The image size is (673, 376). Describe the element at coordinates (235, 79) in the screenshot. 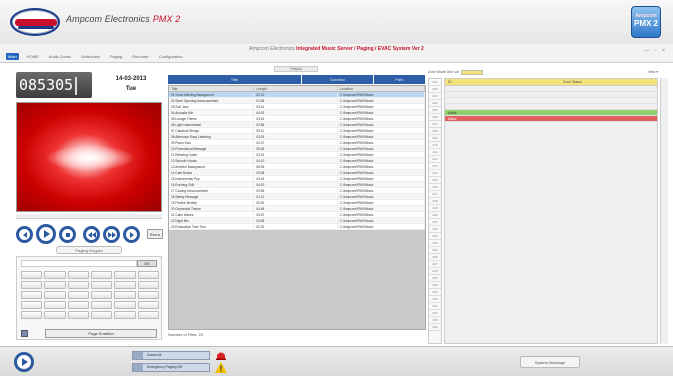

I see `column-title: Title` at that location.